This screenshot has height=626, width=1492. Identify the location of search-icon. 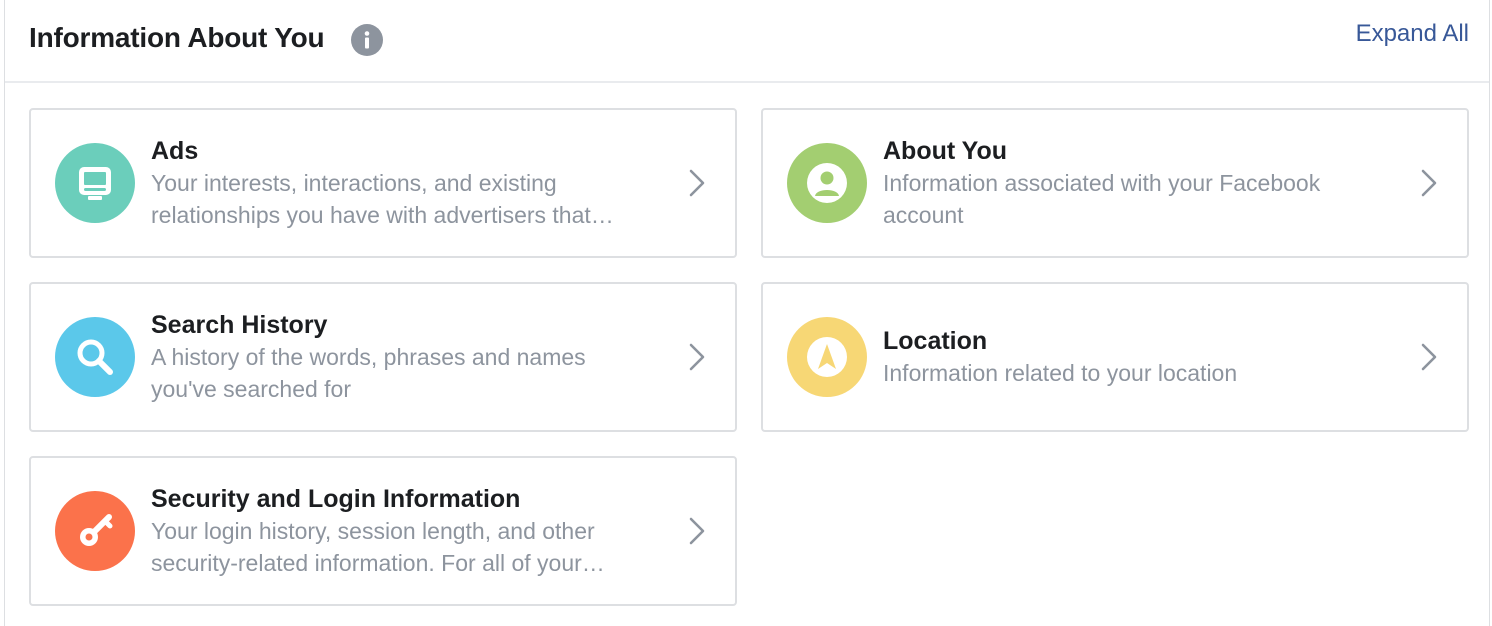
(95, 357).